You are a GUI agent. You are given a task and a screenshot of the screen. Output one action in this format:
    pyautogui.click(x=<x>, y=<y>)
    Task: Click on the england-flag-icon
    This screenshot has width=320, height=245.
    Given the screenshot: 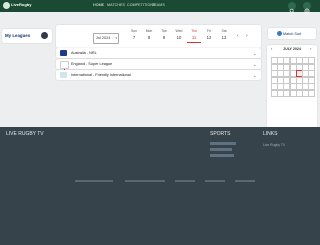 What is the action you would take?
    pyautogui.click(x=64, y=68)
    